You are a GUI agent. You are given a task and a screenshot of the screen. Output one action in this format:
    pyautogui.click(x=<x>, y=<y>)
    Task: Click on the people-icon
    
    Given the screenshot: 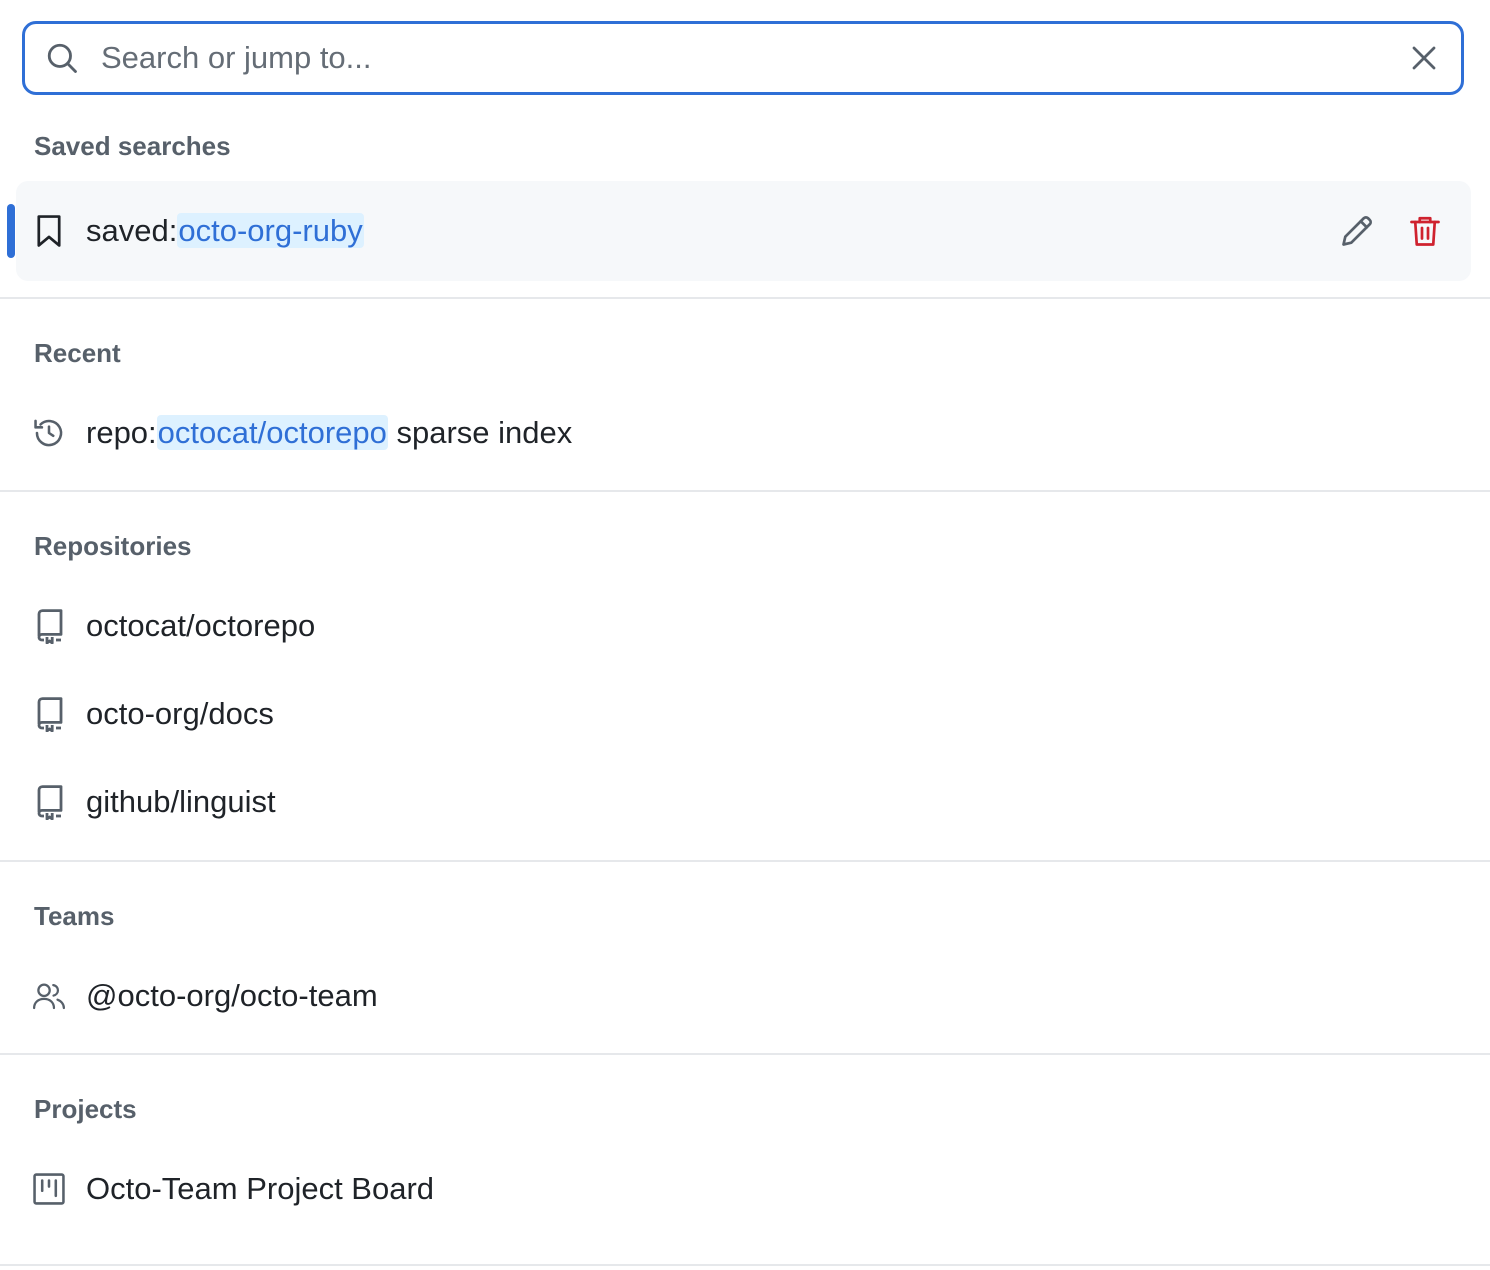 What is the action you would take?
    pyautogui.click(x=49, y=996)
    